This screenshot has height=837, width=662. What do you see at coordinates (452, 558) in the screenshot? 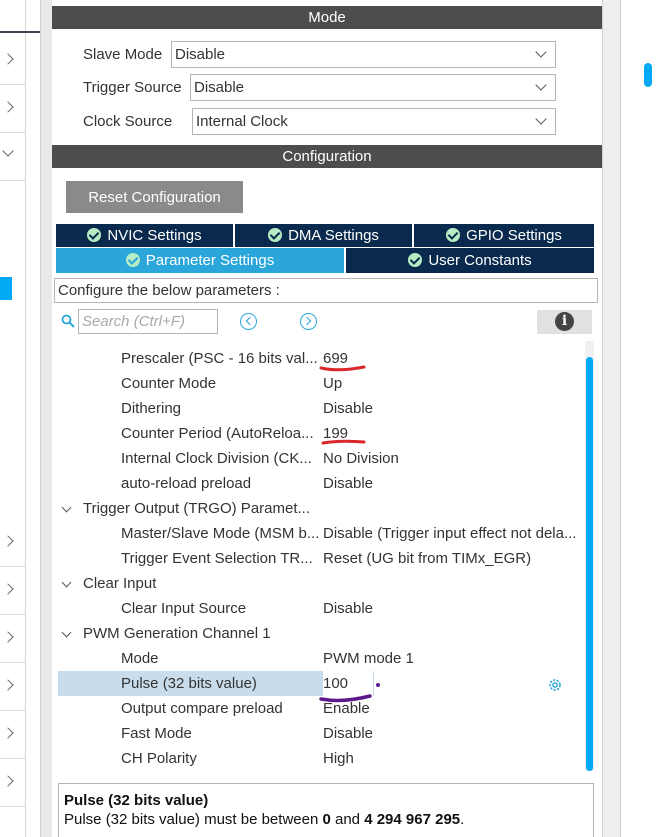
I see `param-value: Reset (UG bit from TIMx_EGR)` at bounding box center [452, 558].